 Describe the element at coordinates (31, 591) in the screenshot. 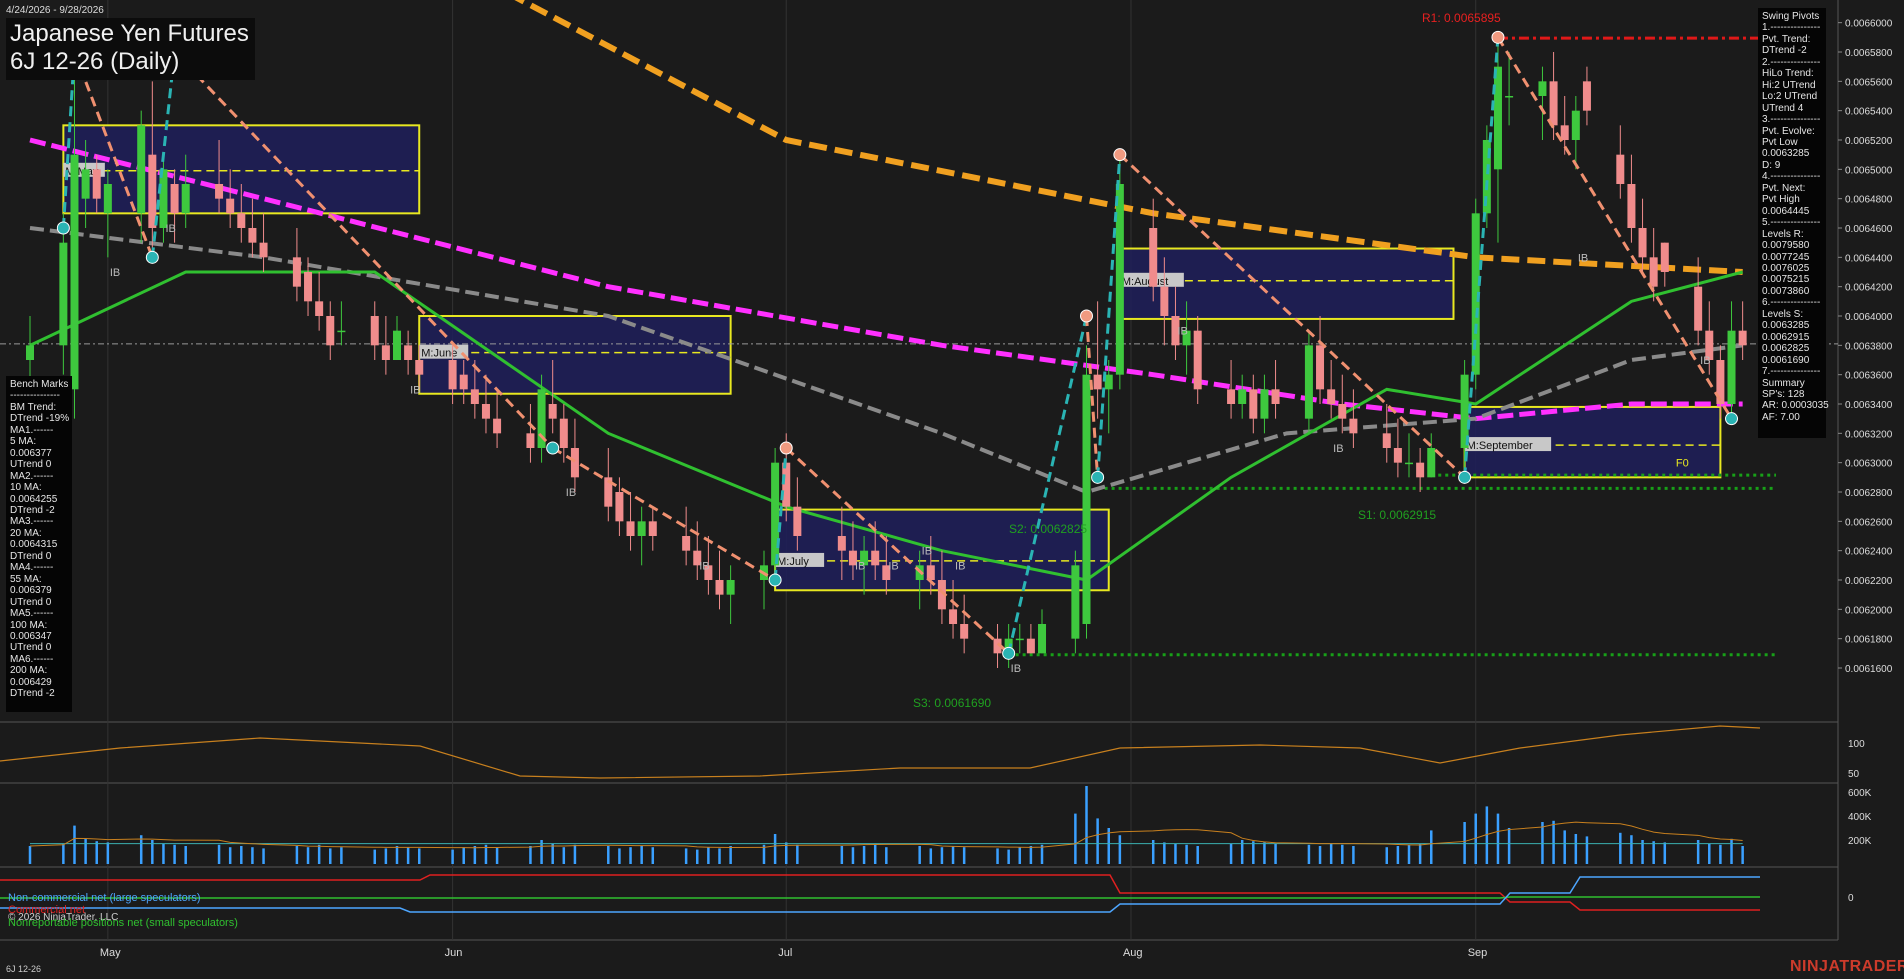

I see `bench-marks-line: 0.006379` at that location.